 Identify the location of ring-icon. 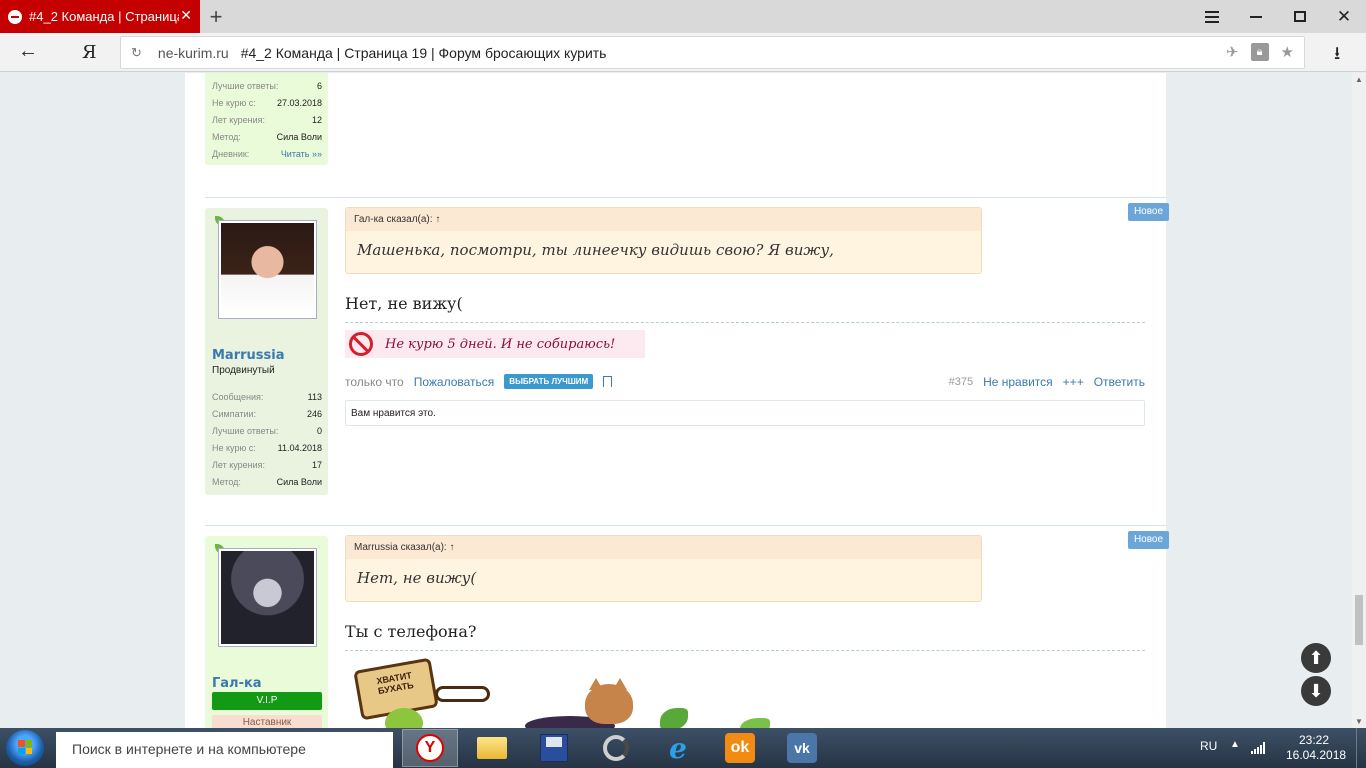
(616, 748).